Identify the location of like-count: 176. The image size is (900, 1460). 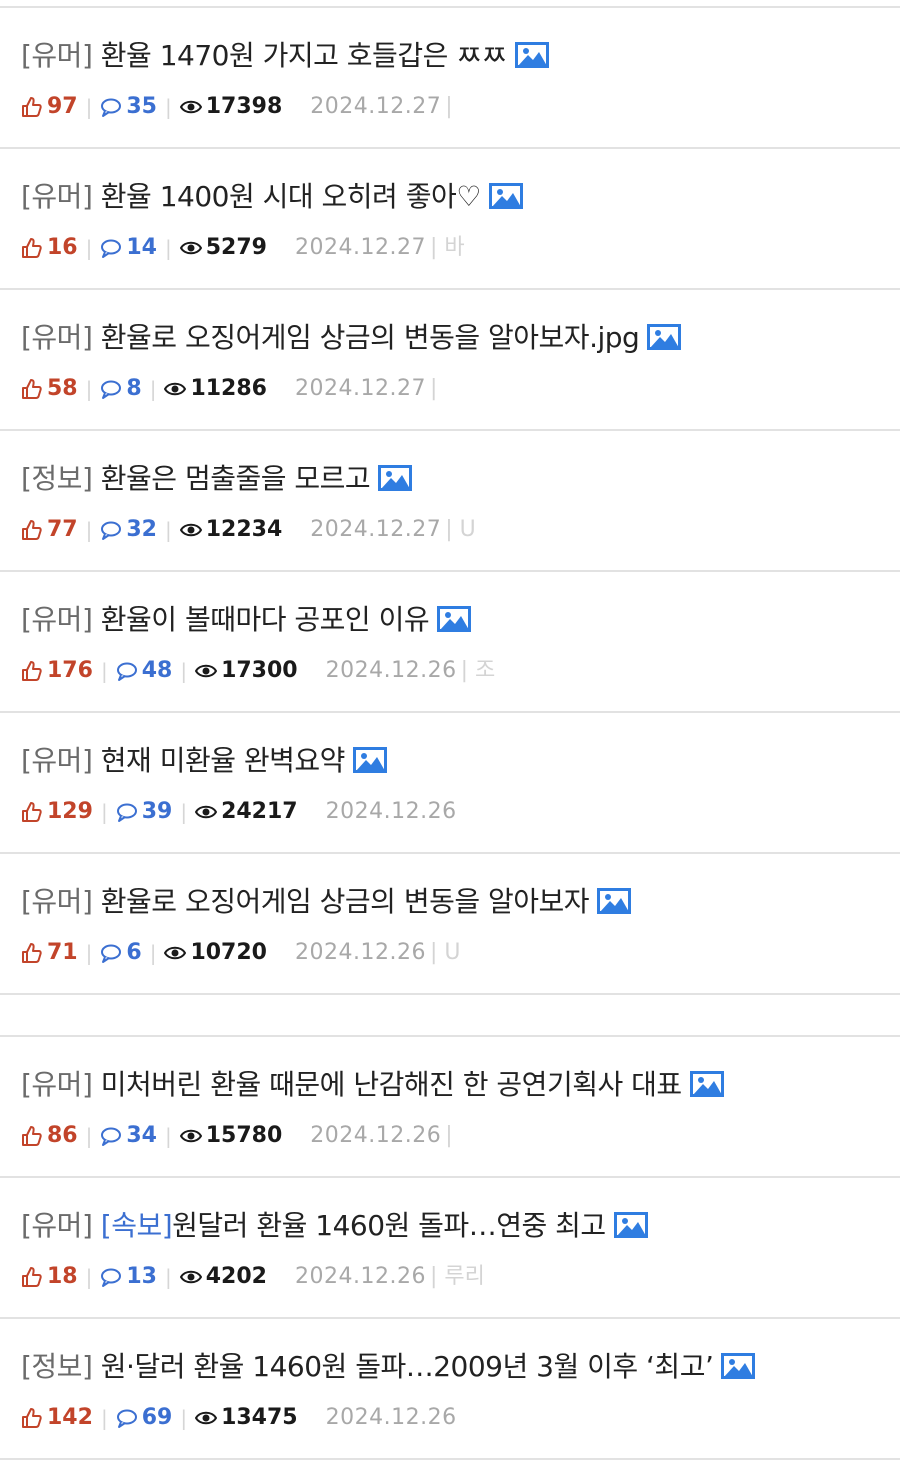
(70, 670).